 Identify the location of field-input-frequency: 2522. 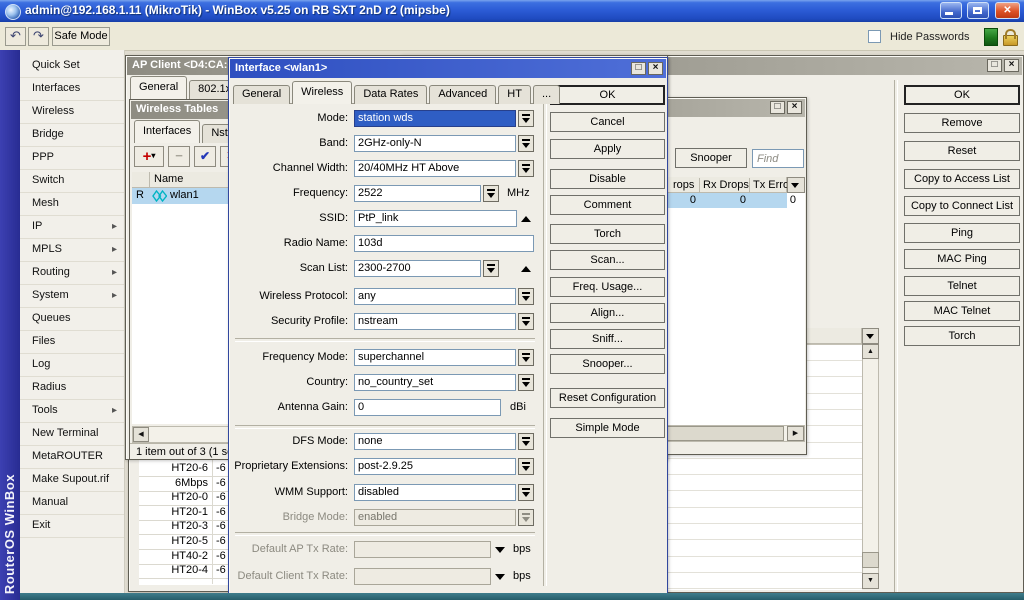
(417, 193).